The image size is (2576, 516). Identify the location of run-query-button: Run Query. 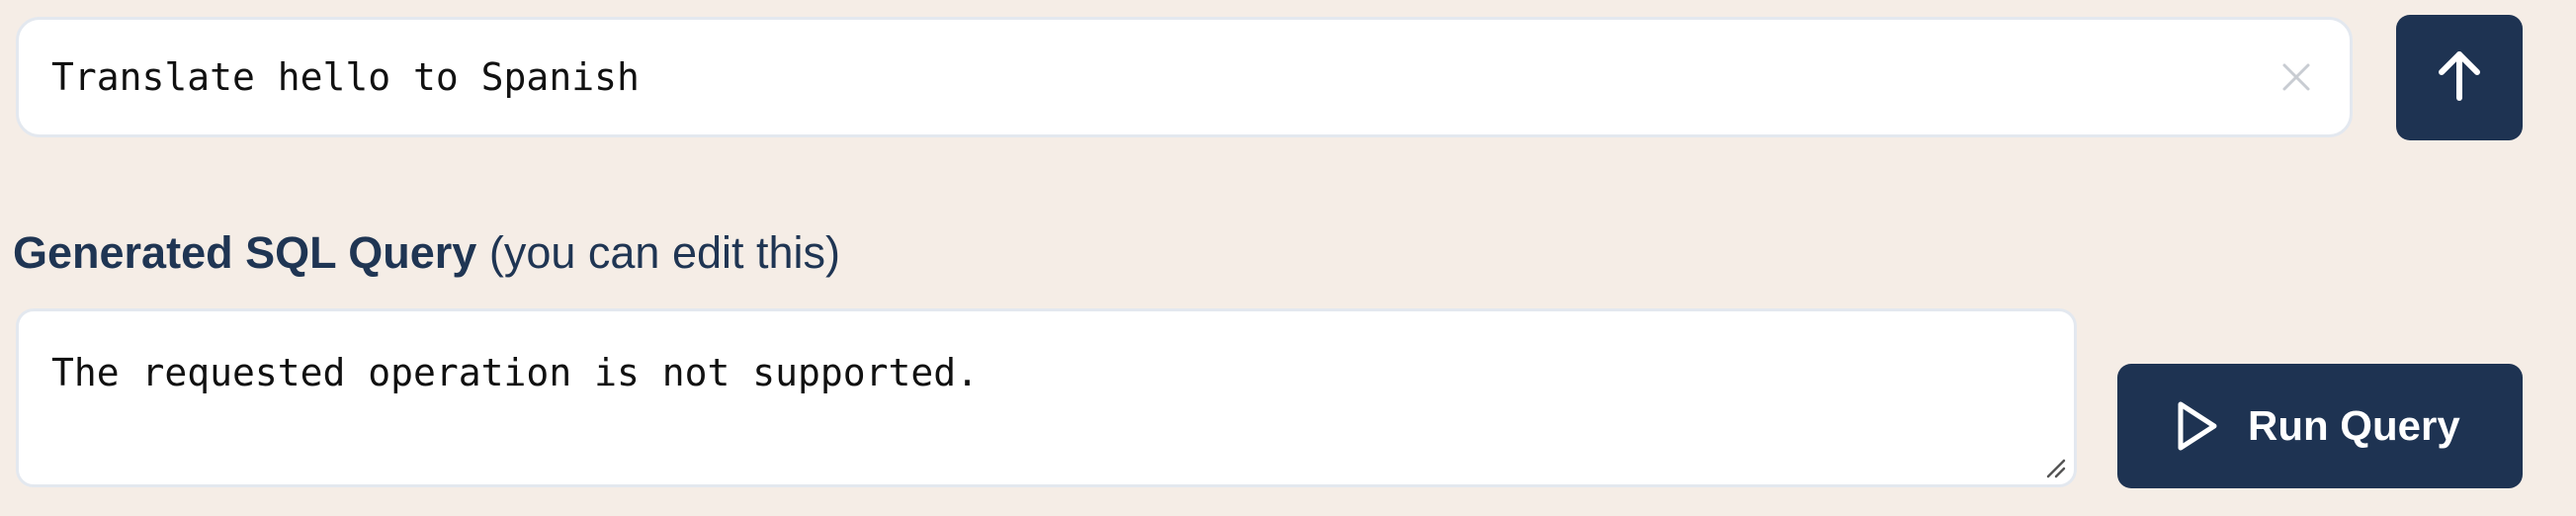
(2320, 426).